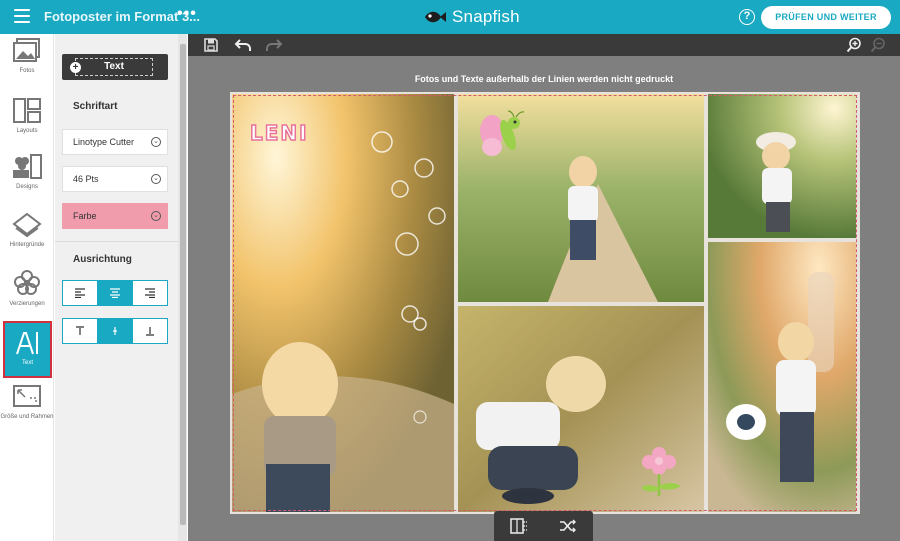 The width and height of the screenshot is (900, 541). I want to click on add-text-frame: + Text, so click(111, 67).